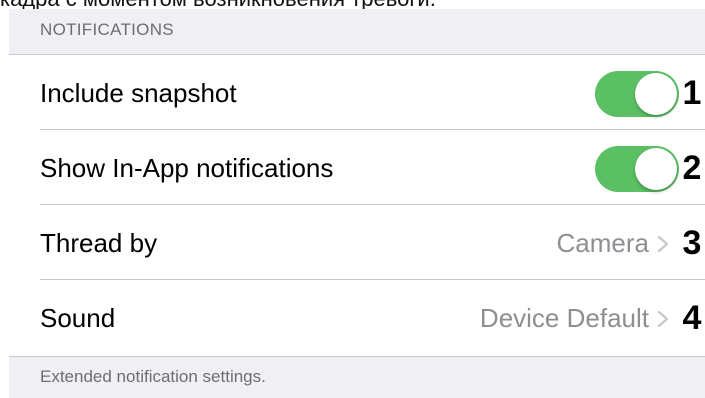  I want to click on include-snapshot-label: Include snapshot, so click(138, 93).